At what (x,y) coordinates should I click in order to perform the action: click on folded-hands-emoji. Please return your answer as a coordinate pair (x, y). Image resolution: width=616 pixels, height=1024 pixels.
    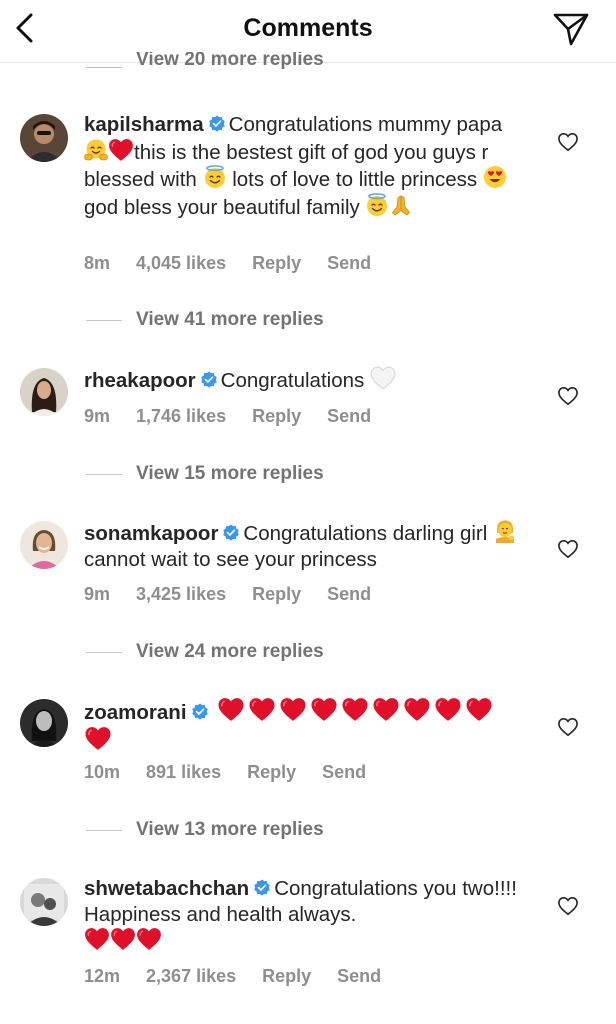
    Looking at the image, I should click on (401, 205).